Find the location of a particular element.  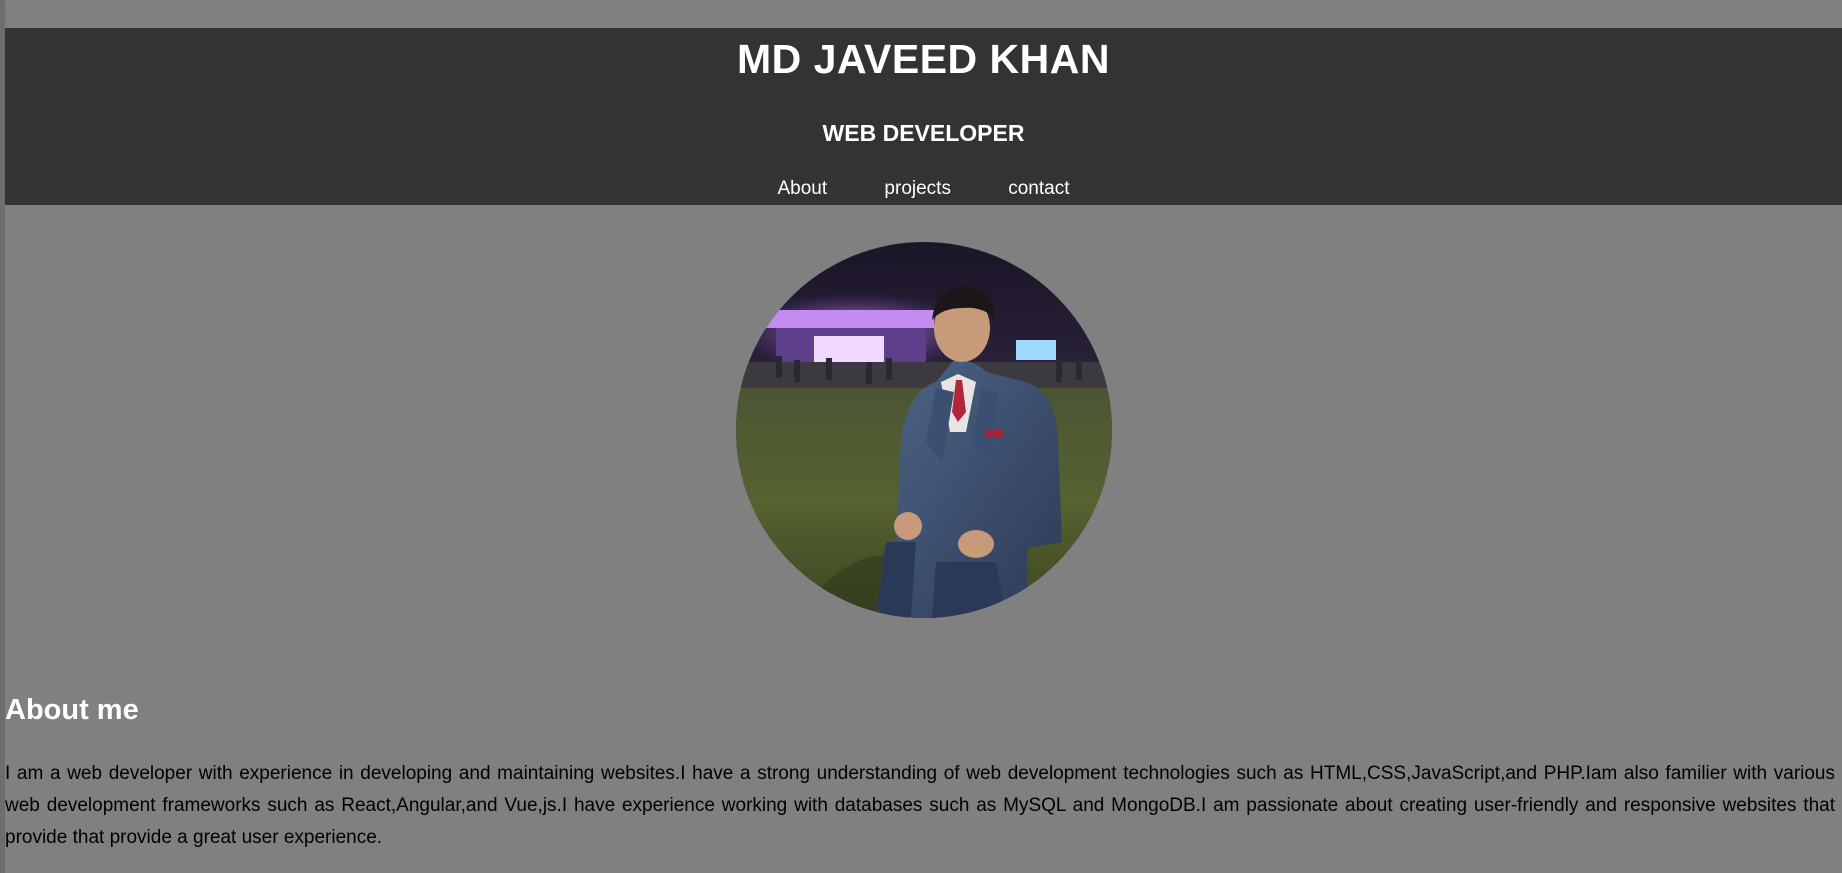

nav-link-about: About is located at coordinates (802, 188).